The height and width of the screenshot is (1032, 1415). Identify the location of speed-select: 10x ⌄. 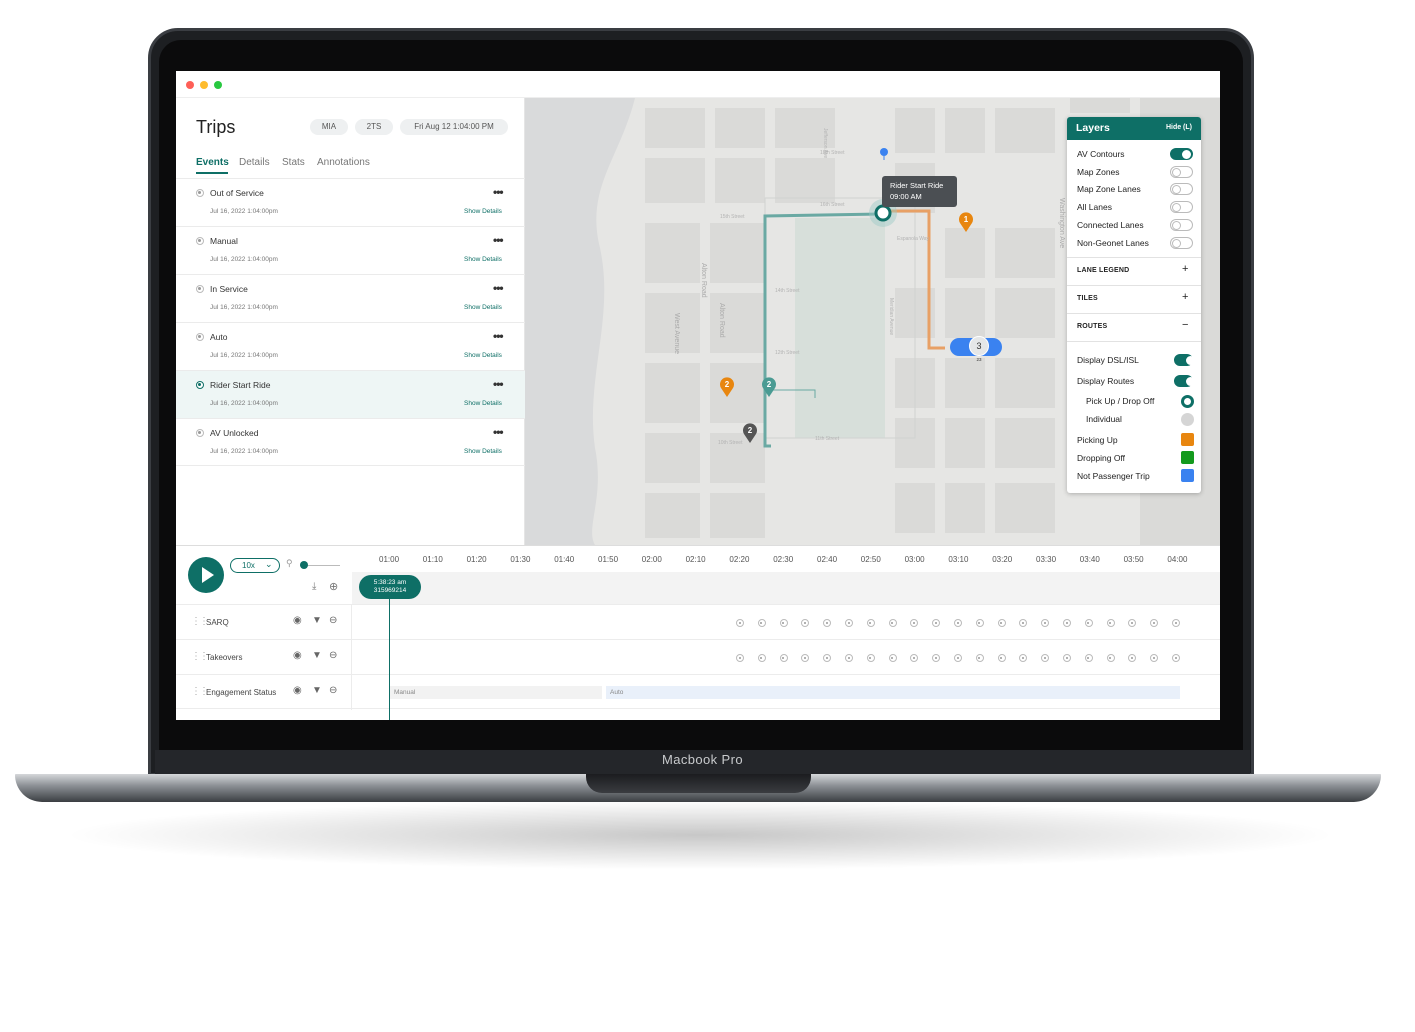
(255, 565).